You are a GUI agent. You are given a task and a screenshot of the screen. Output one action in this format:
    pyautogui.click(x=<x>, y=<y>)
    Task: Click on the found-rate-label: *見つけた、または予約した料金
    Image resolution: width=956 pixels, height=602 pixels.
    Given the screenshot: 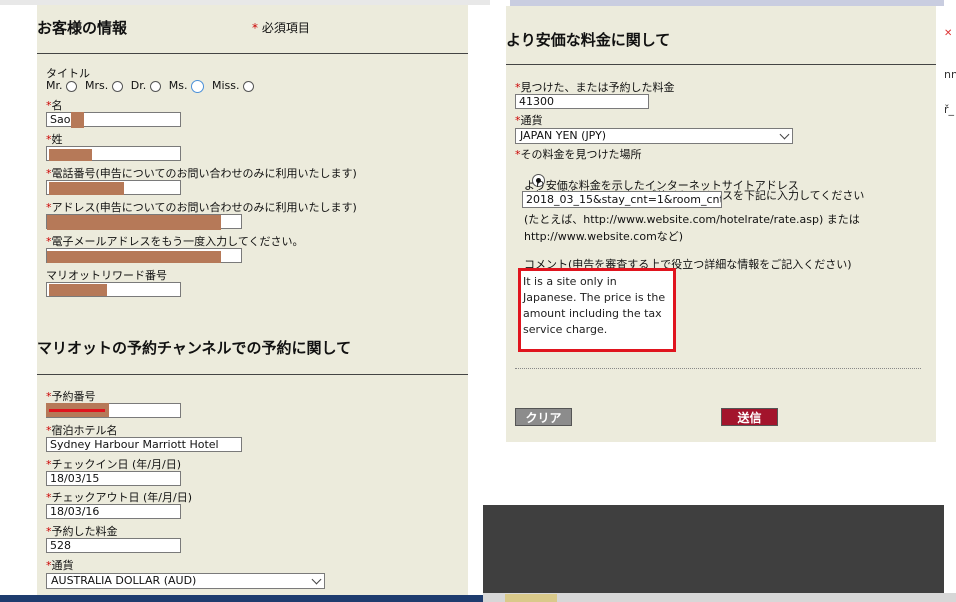 What is the action you would take?
    pyautogui.click(x=595, y=87)
    